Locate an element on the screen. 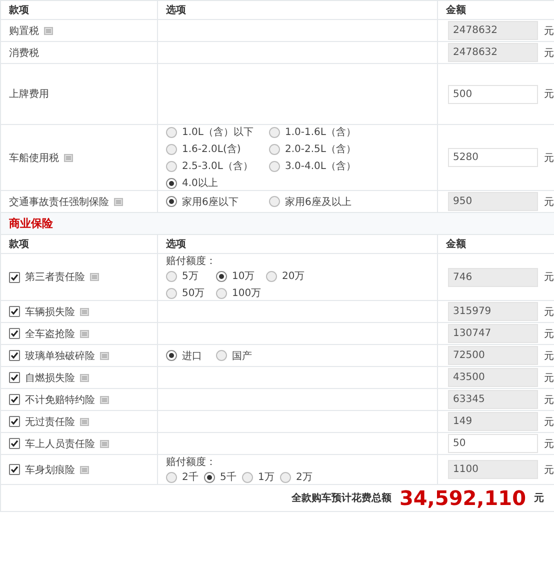 This screenshot has width=554, height=568. amount-field: 1100 is located at coordinates (493, 469).